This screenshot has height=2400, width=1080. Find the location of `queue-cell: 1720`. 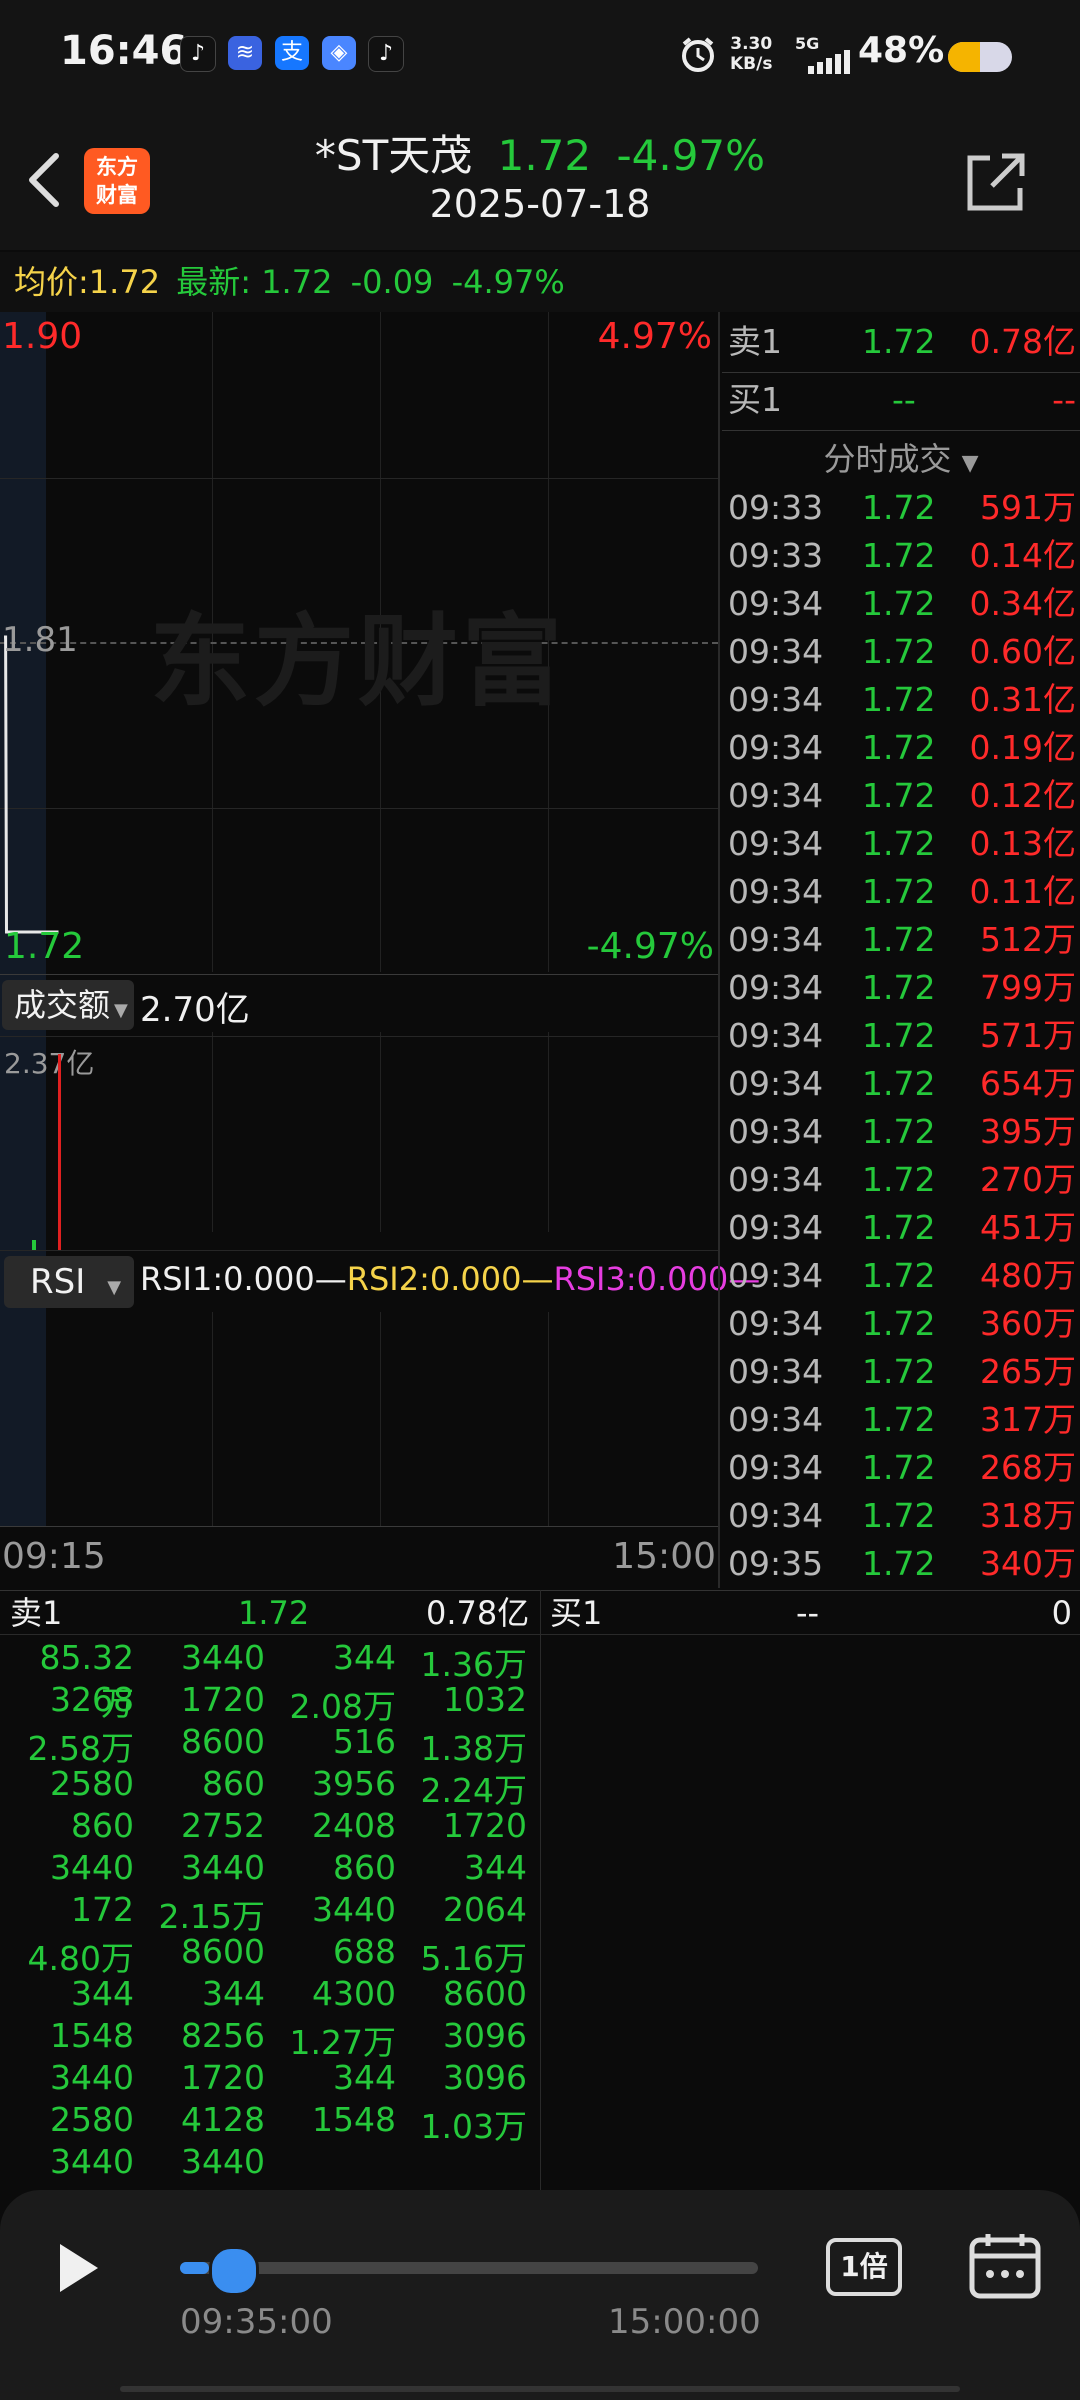

queue-cell: 1720 is located at coordinates (485, 1825).